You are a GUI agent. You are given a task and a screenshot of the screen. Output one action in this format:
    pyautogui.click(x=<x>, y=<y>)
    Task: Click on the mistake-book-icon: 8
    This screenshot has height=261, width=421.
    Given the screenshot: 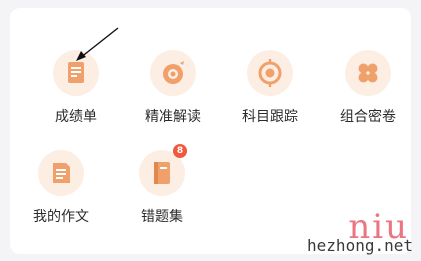 What is the action you would take?
    pyautogui.click(x=163, y=170)
    